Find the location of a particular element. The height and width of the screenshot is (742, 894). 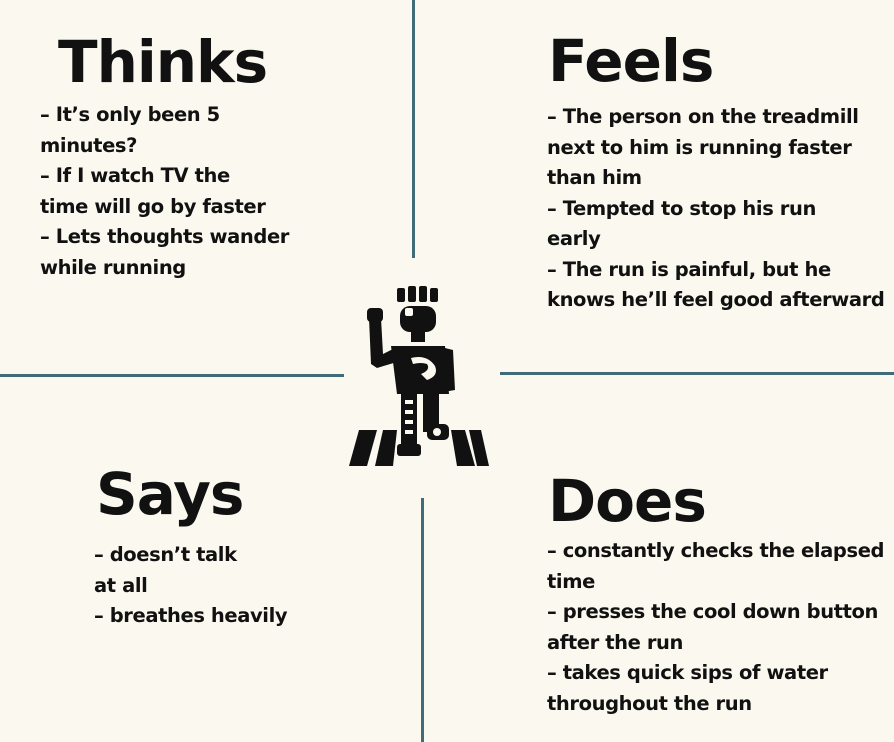

thinks-line: time will go by faster is located at coordinates (153, 206).